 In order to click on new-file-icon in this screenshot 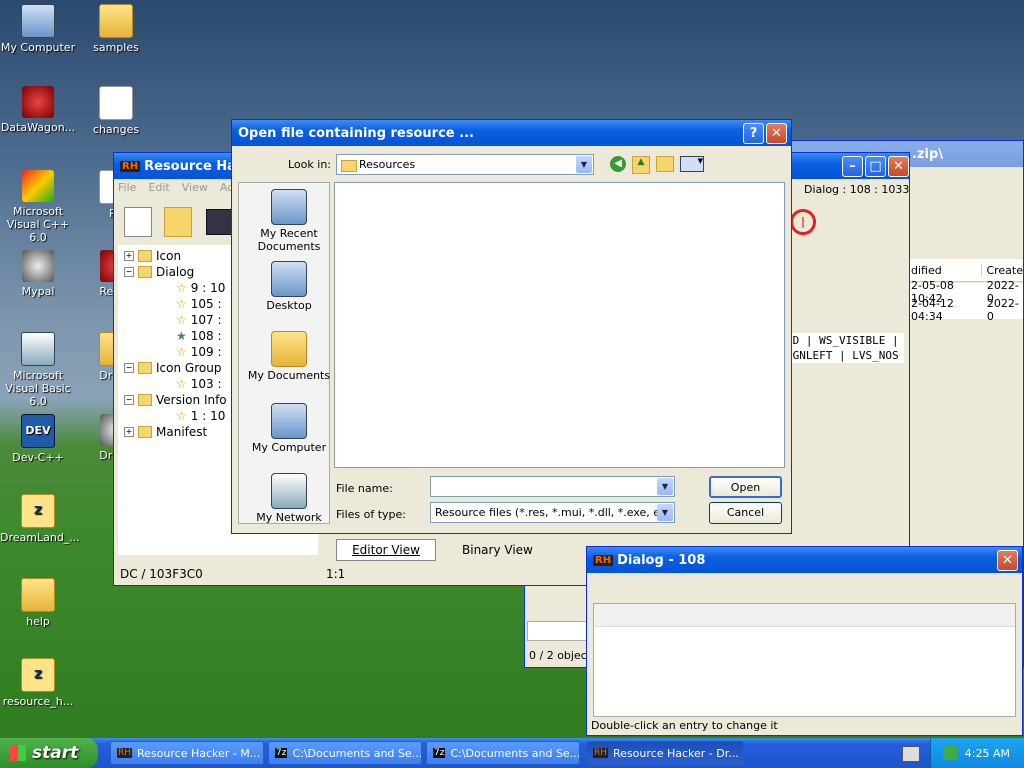, I will do `click(138, 222)`.